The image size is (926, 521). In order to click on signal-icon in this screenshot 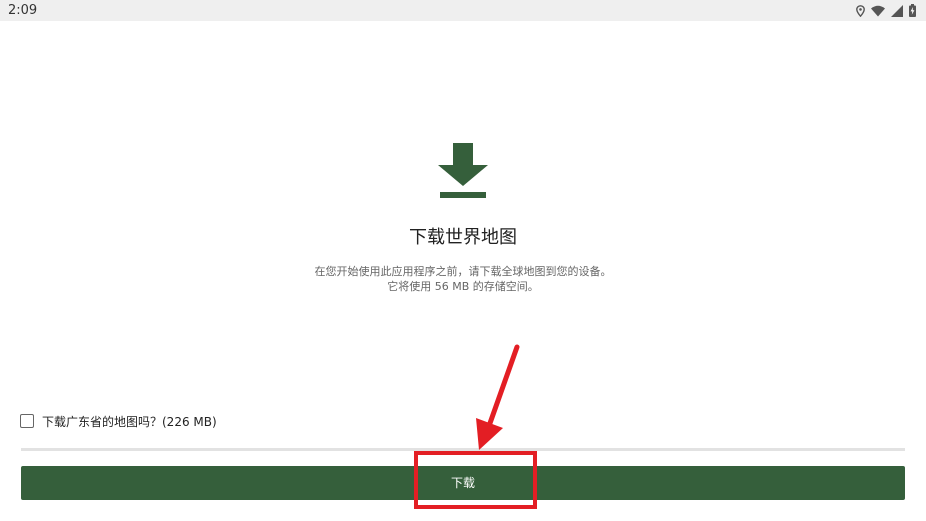, I will do `click(897, 10)`.